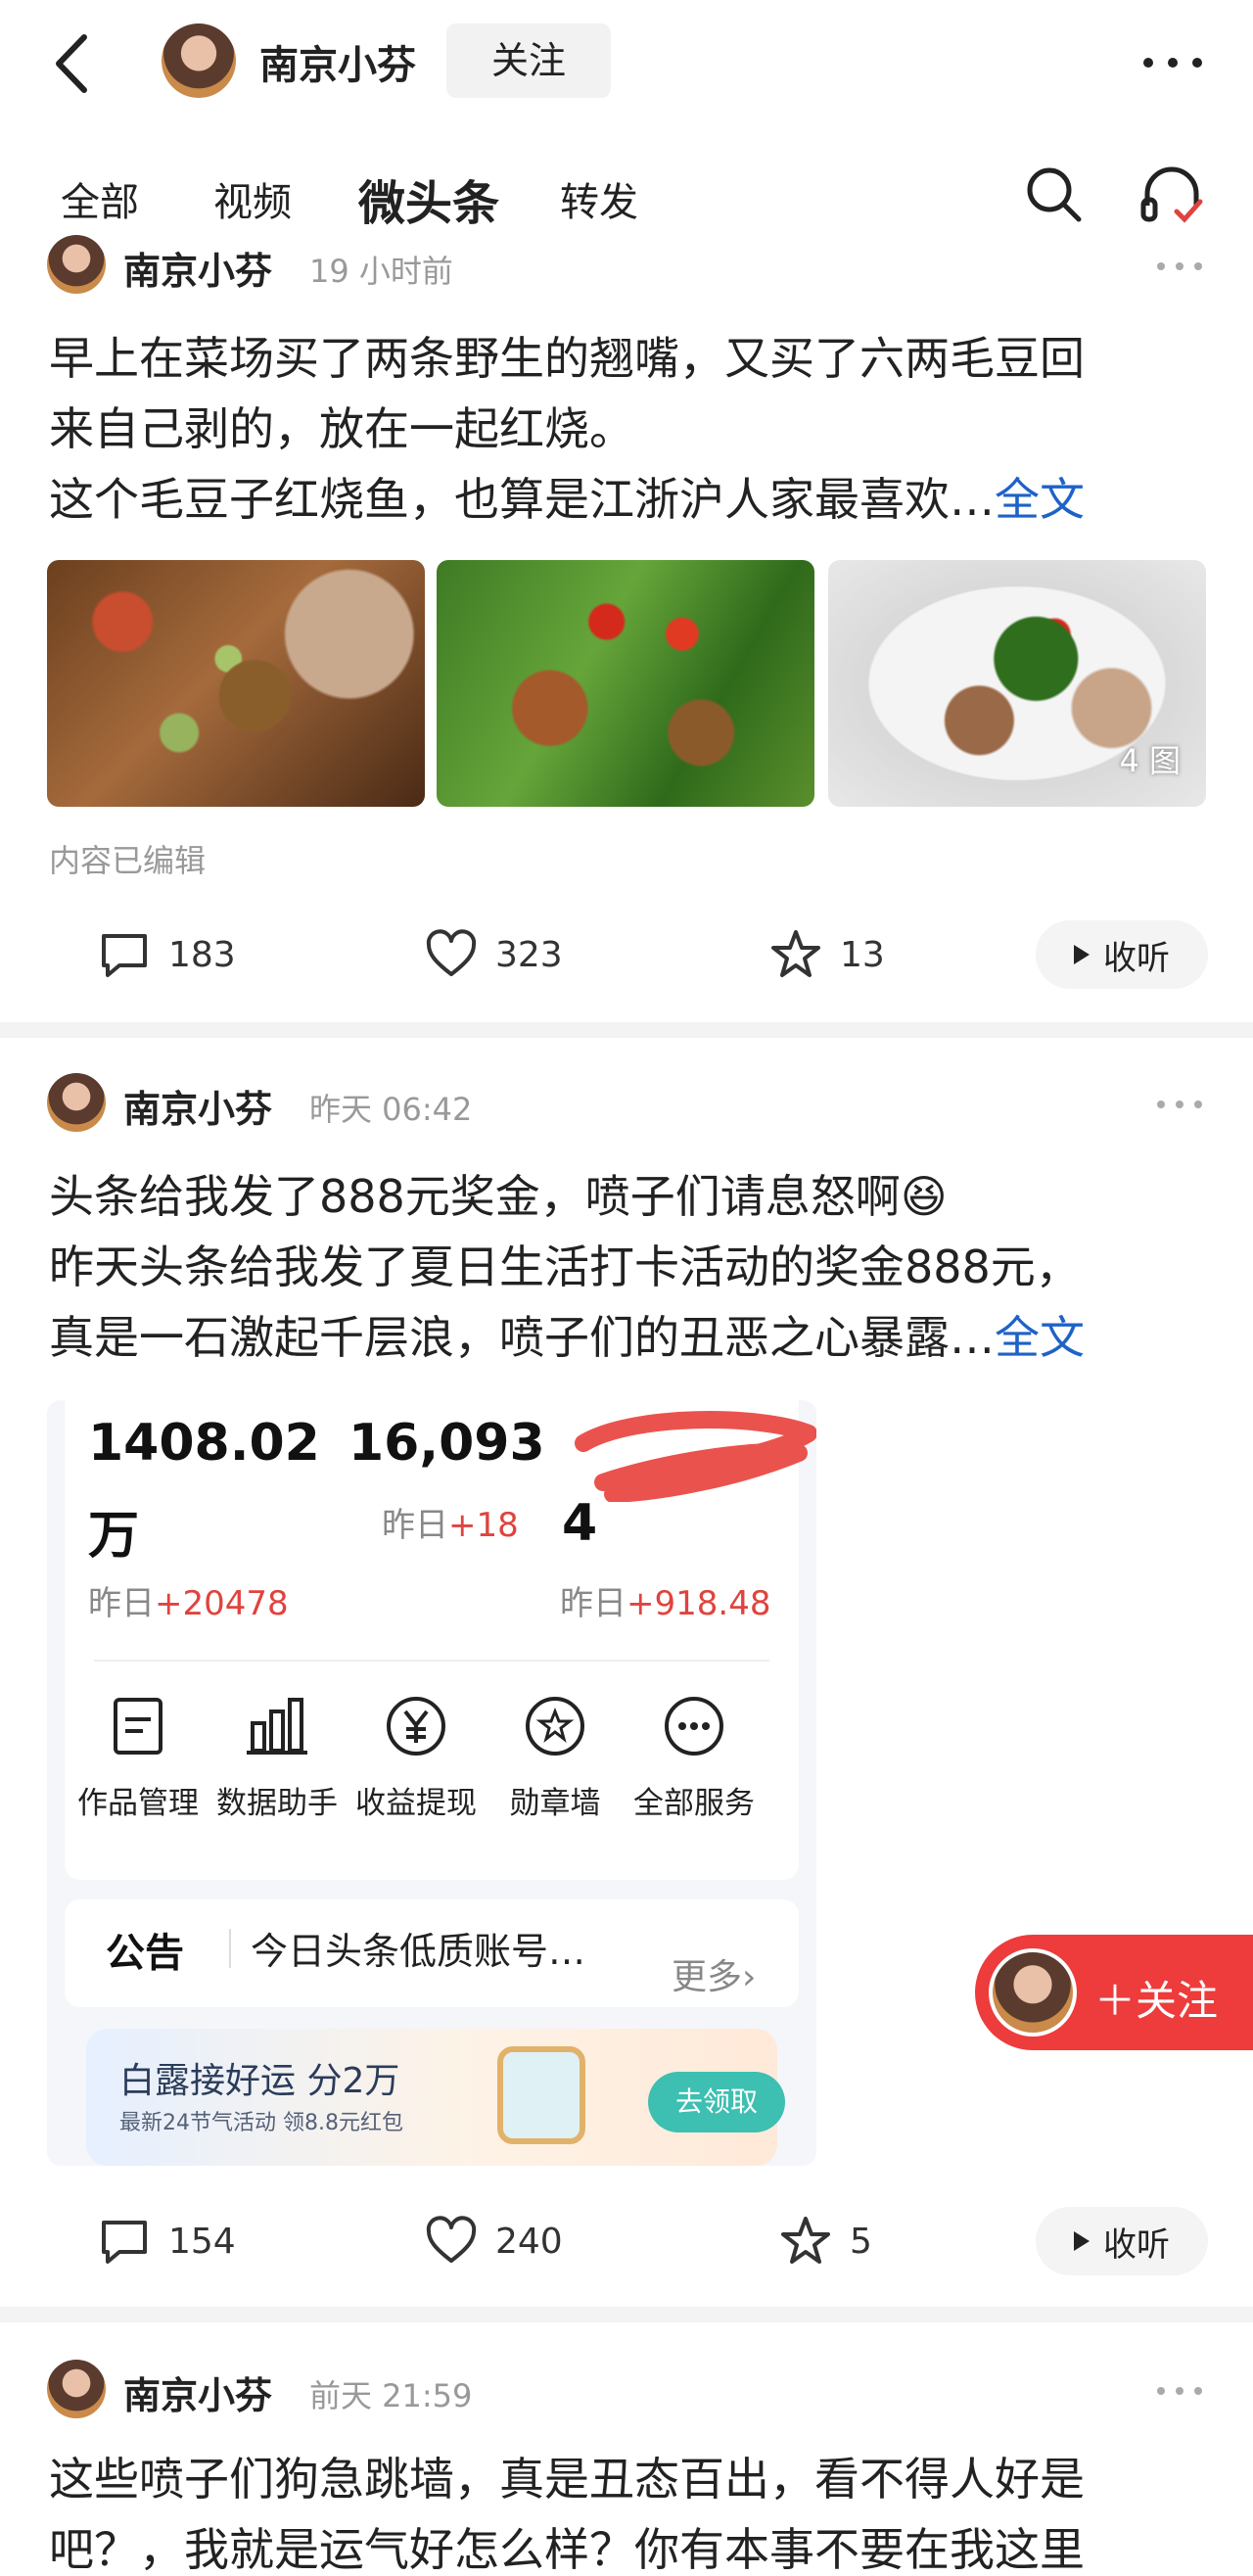 The width and height of the screenshot is (1253, 2576). What do you see at coordinates (381, 271) in the screenshot?
I see `post-time: 19 小时前` at bounding box center [381, 271].